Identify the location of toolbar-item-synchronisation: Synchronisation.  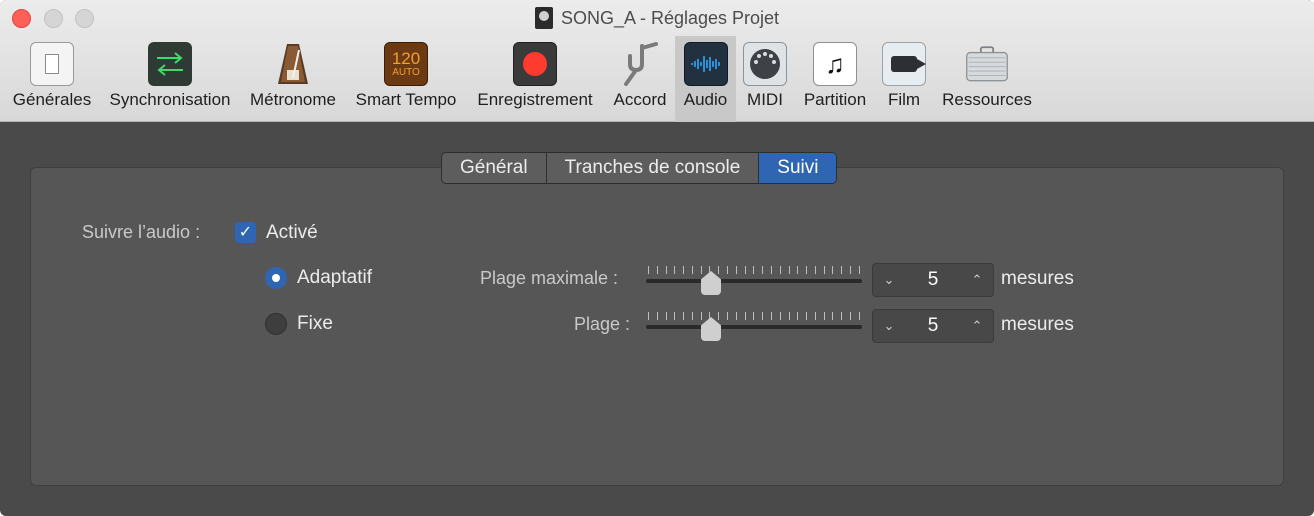
(170, 79).